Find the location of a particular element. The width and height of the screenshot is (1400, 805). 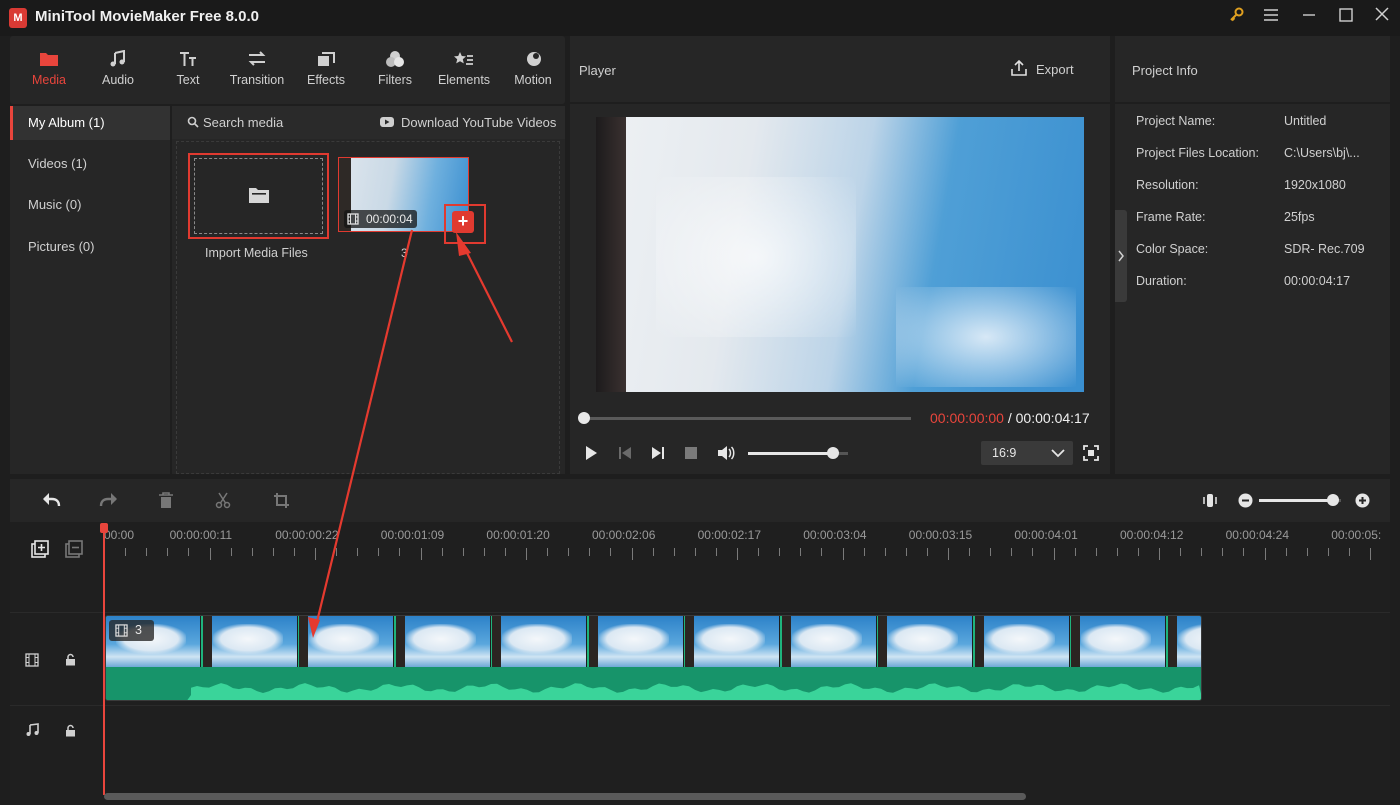

volume-handle is located at coordinates (833, 453).